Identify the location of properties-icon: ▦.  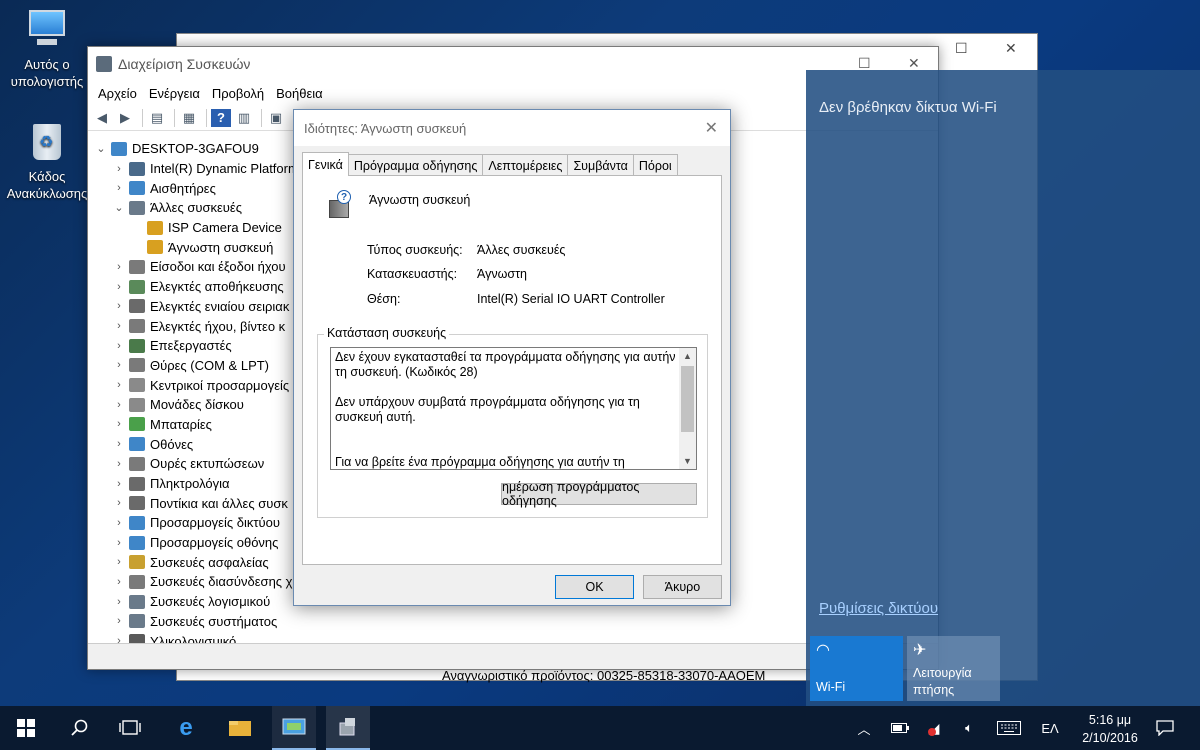
(189, 118).